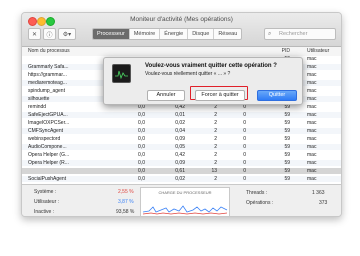 This screenshot has height=256, width=360. Describe the element at coordinates (318, 193) in the screenshot. I see `threads-value: 1 363` at that location.